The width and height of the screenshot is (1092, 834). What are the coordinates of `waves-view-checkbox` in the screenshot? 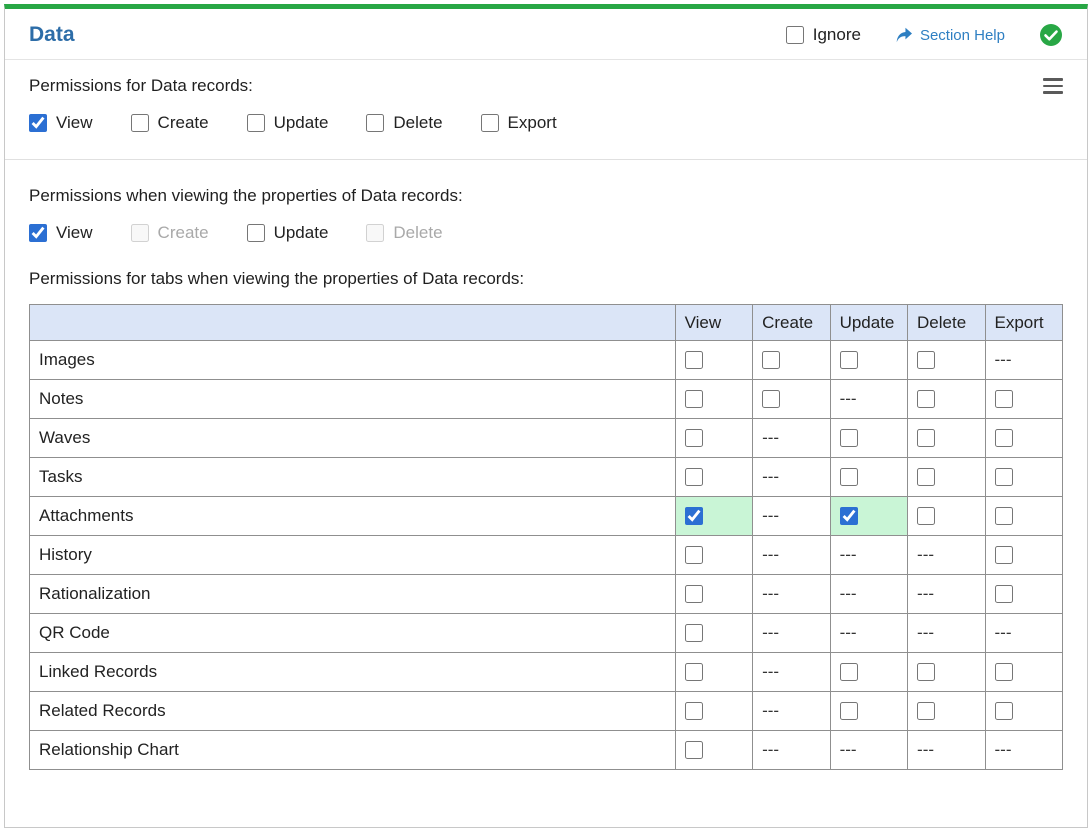 It's located at (693, 438).